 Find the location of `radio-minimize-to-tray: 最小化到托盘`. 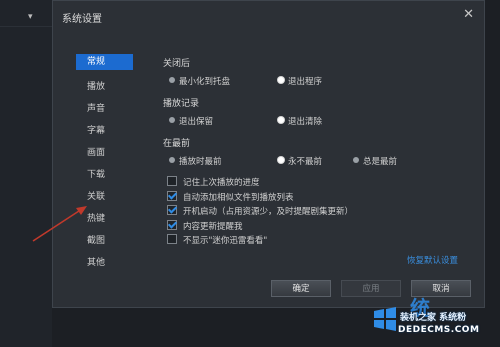

radio-minimize-to-tray: 最小化到托盘 is located at coordinates (199, 81).